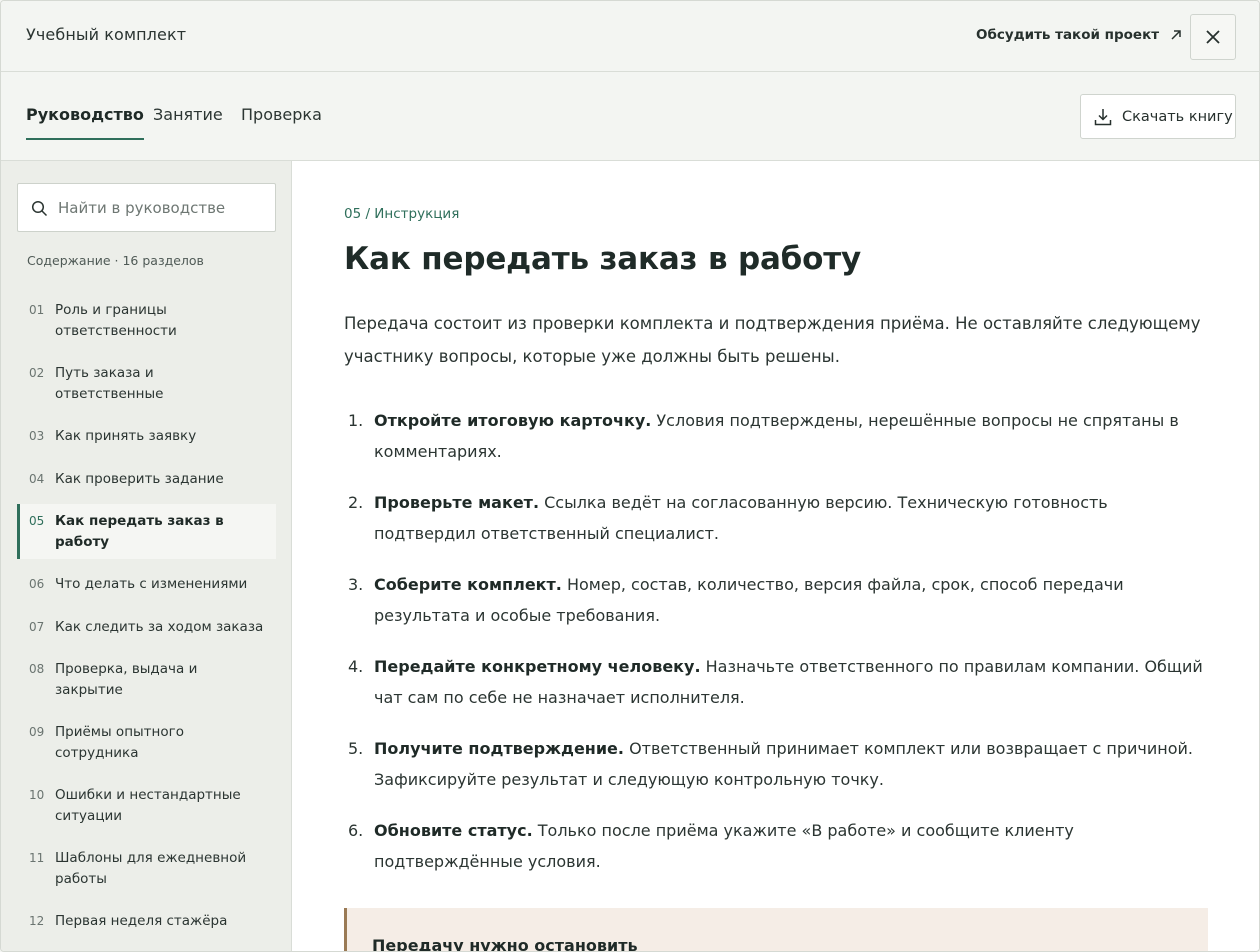  What do you see at coordinates (159, 626) in the screenshot?
I see `toc-item-label: Как следить за ходом заказа` at bounding box center [159, 626].